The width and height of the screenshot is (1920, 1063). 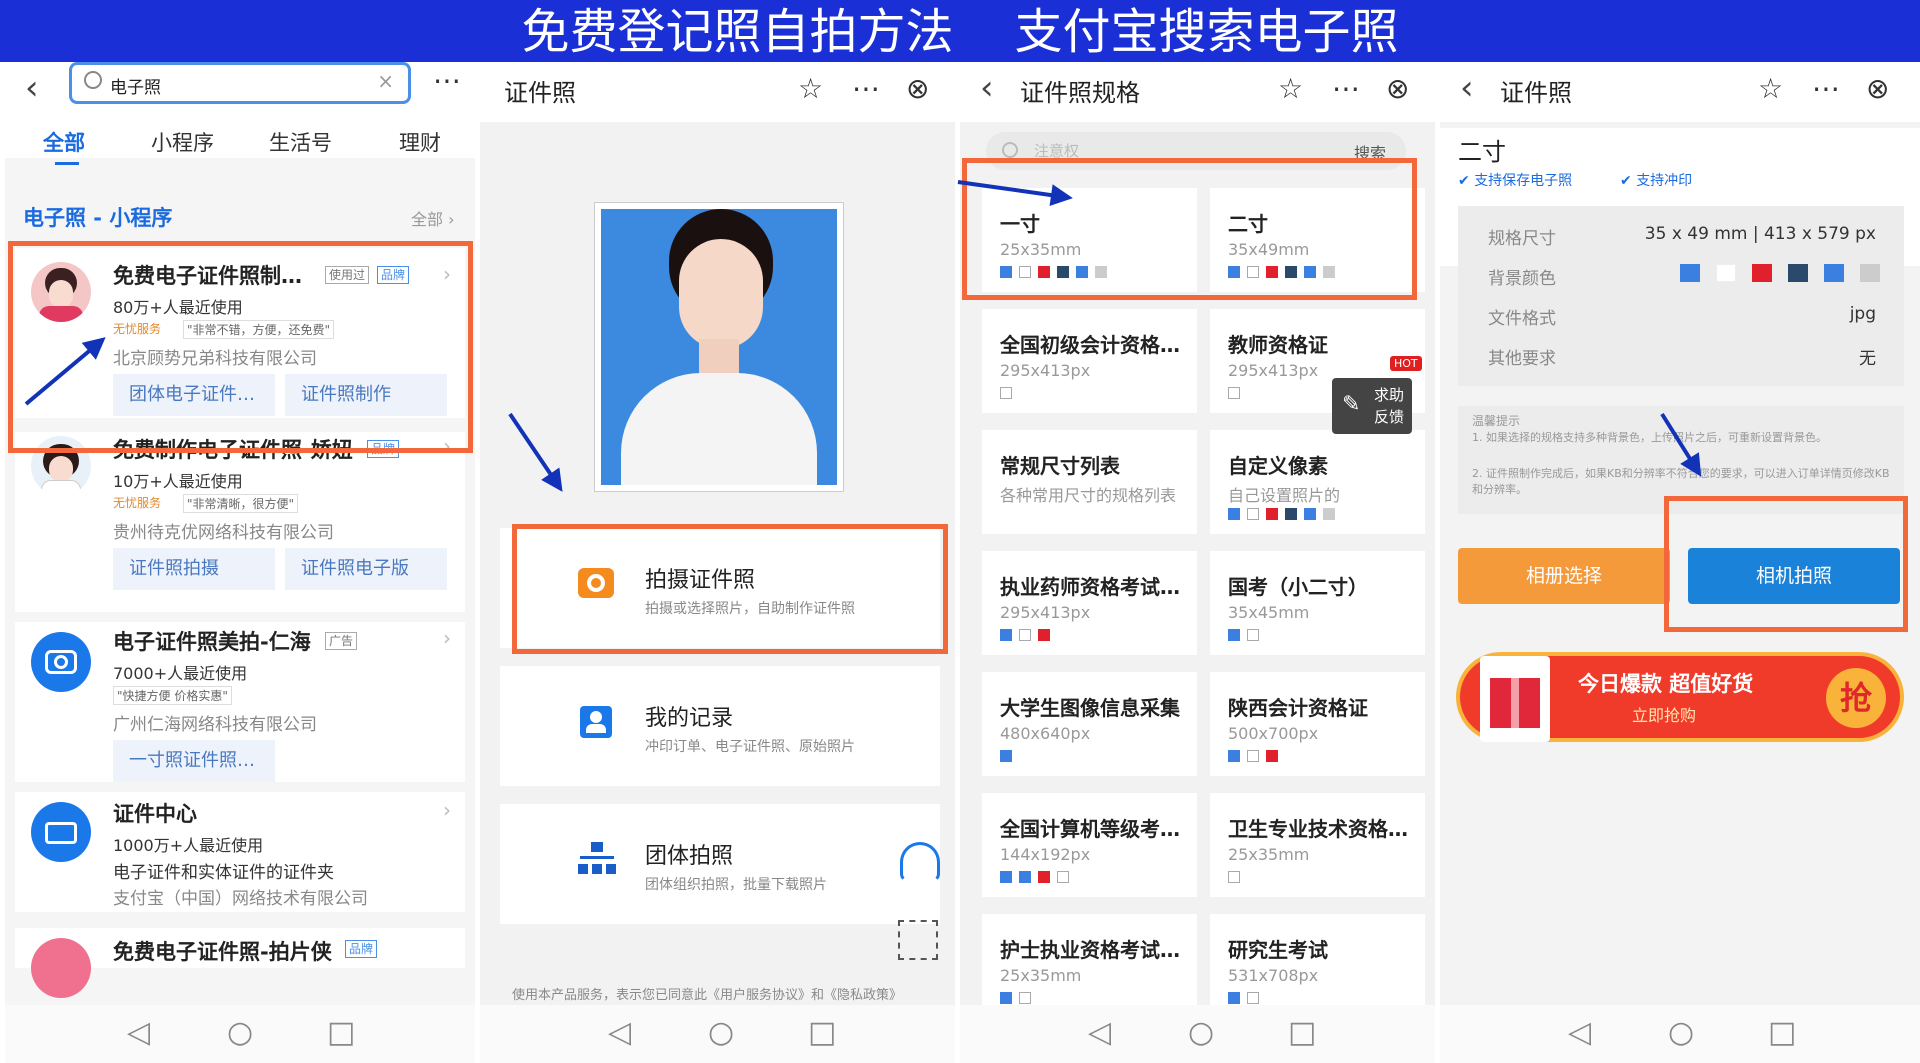 What do you see at coordinates (1564, 576) in the screenshot?
I see `album-button: 相册选择` at bounding box center [1564, 576].